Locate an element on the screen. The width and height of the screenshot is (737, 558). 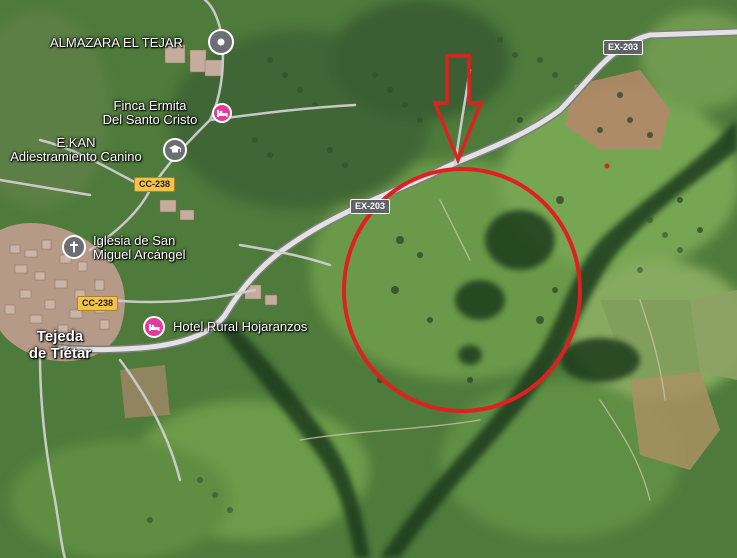
church-icon is located at coordinates (74, 247).